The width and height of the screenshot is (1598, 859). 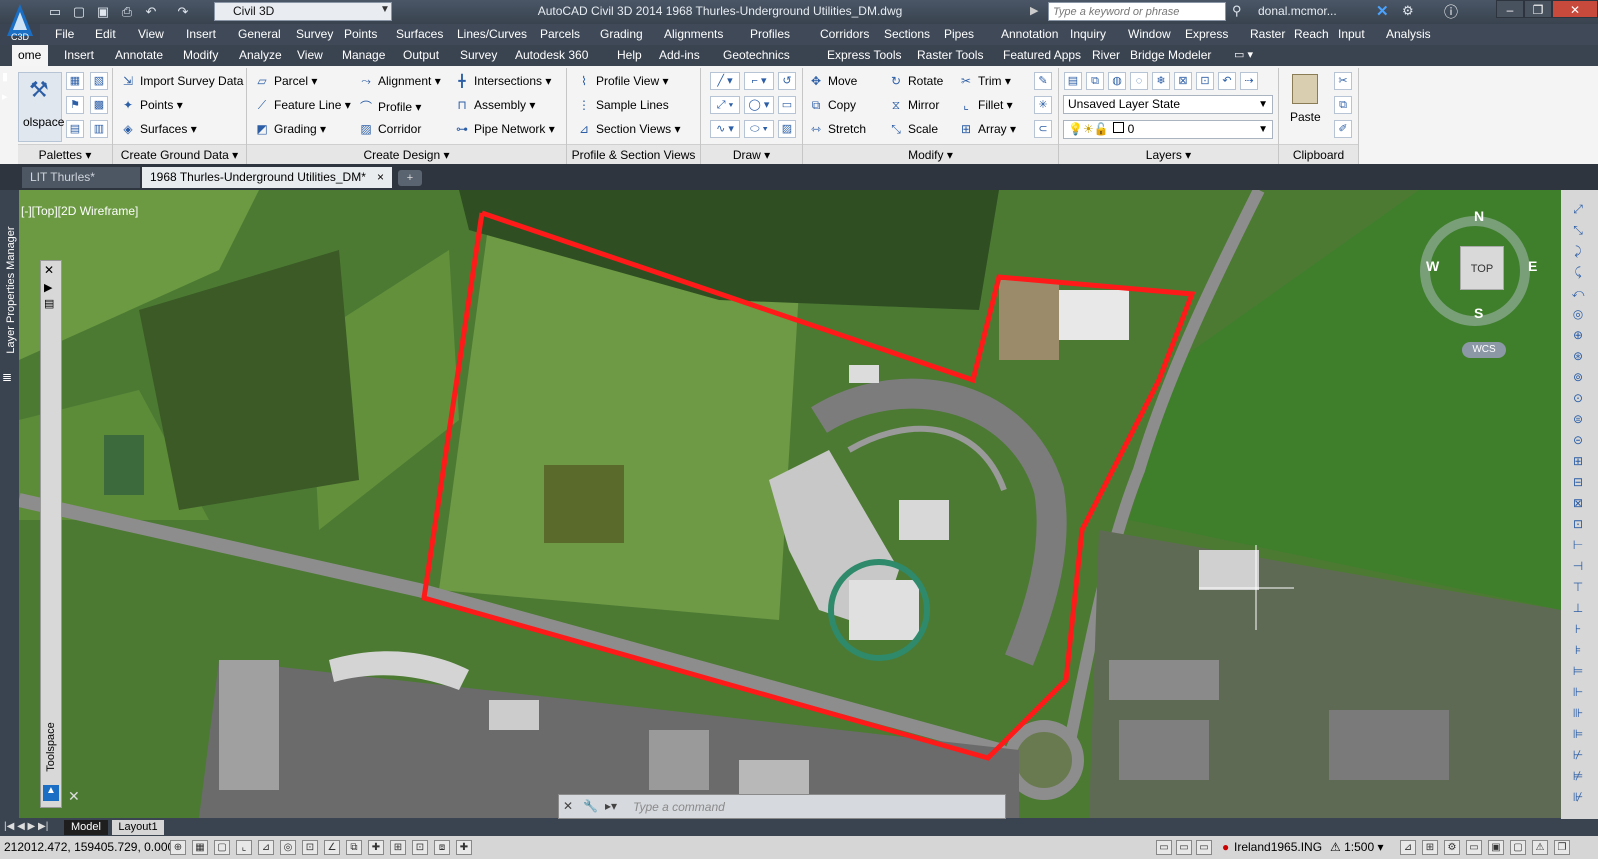 I want to click on menu-grading: Grading, so click(x=621, y=34).